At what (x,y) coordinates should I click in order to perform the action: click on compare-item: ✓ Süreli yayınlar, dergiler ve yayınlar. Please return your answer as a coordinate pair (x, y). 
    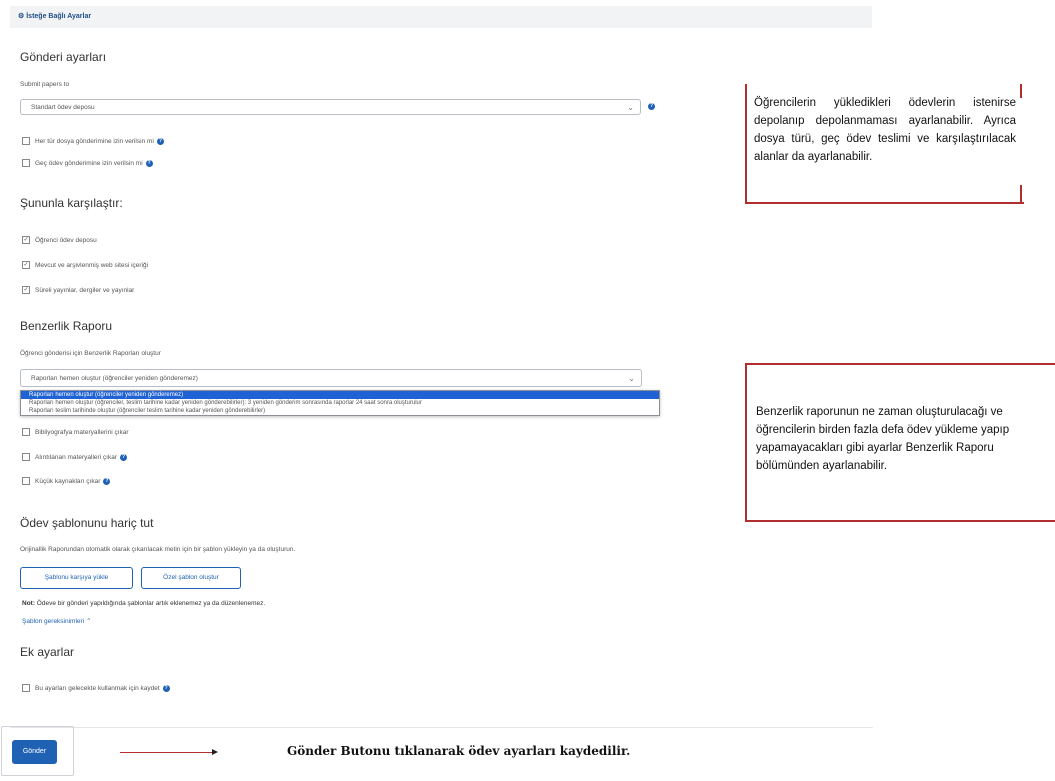
    Looking at the image, I should click on (78, 291).